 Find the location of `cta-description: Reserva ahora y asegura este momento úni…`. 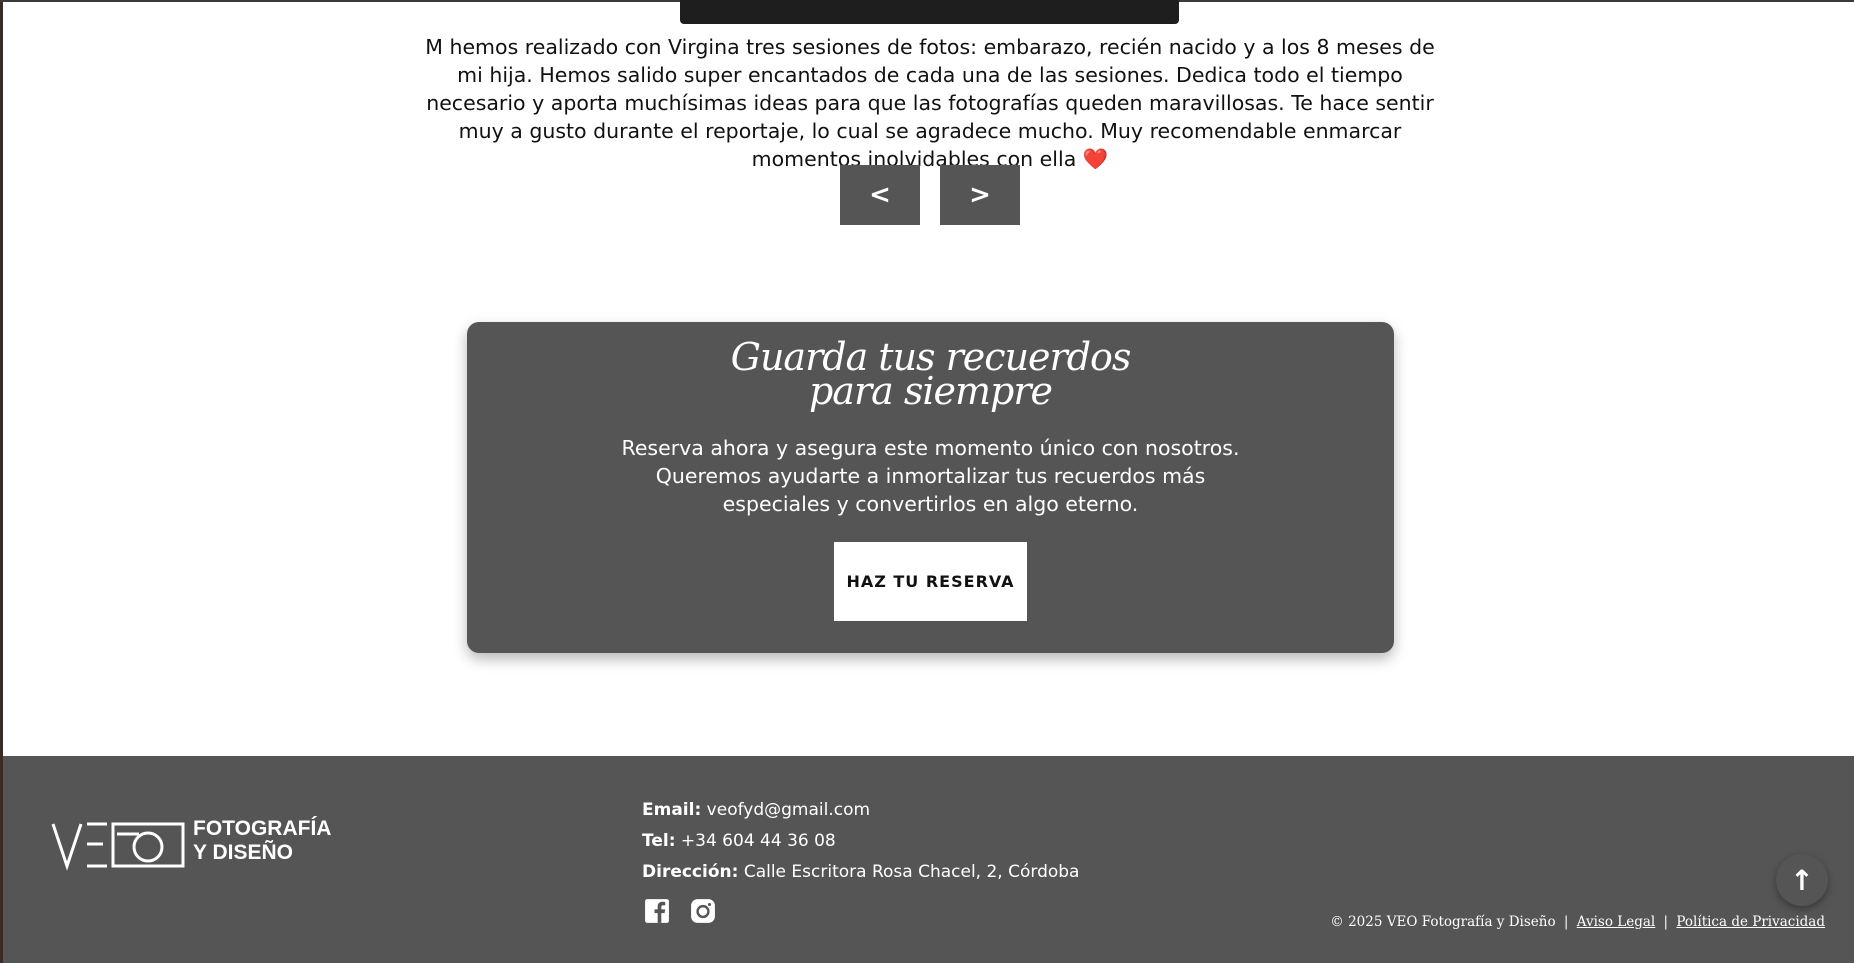

cta-description: Reserva ahora y asegura este momento úni… is located at coordinates (930, 476).